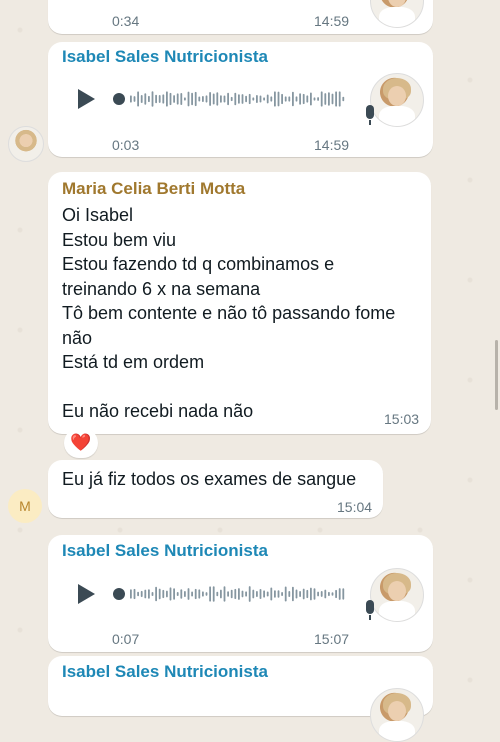 This screenshot has width=500, height=742. Describe the element at coordinates (355, 507) in the screenshot. I see `message-time: 15:04` at that location.